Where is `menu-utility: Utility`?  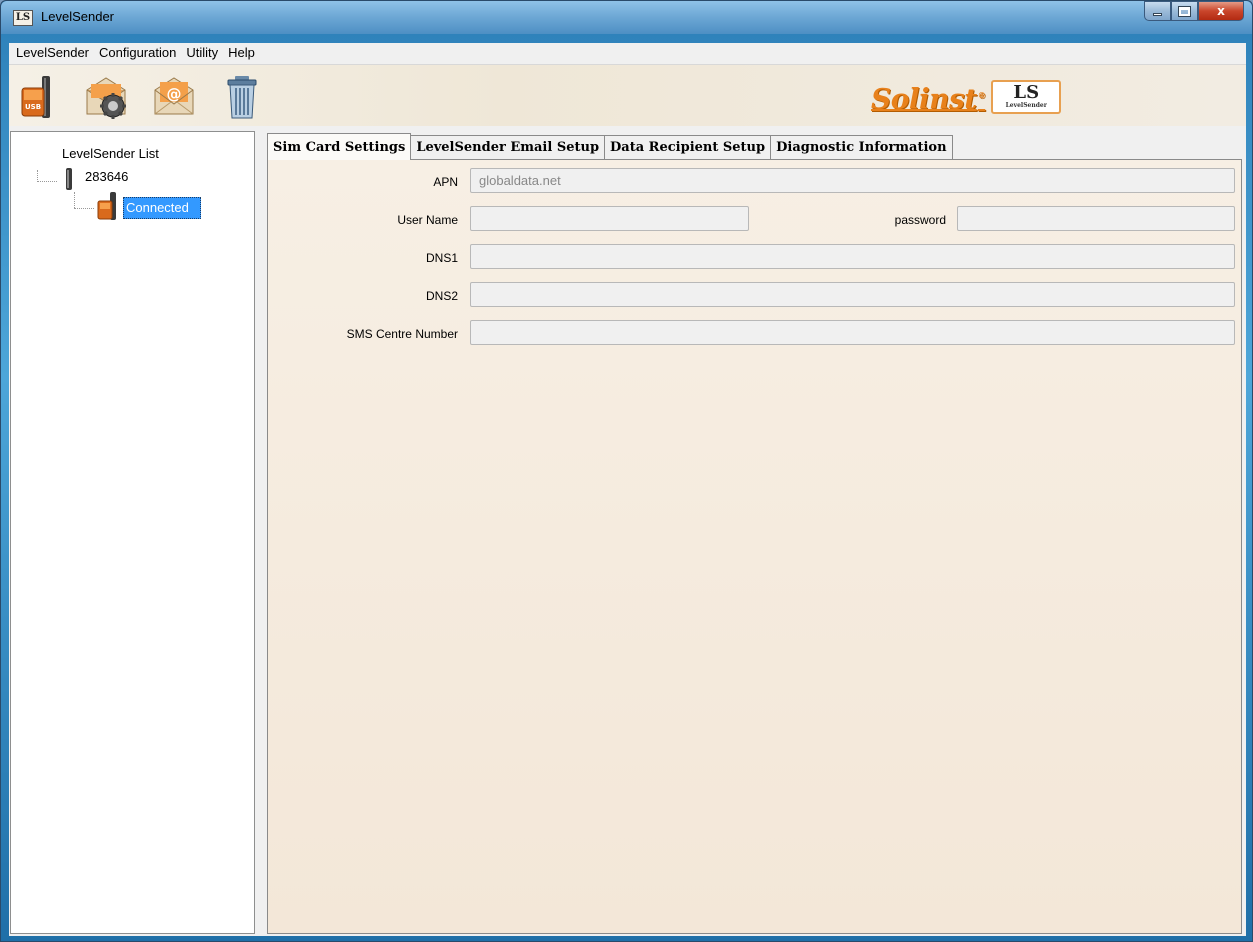
menu-utility: Utility is located at coordinates (202, 53).